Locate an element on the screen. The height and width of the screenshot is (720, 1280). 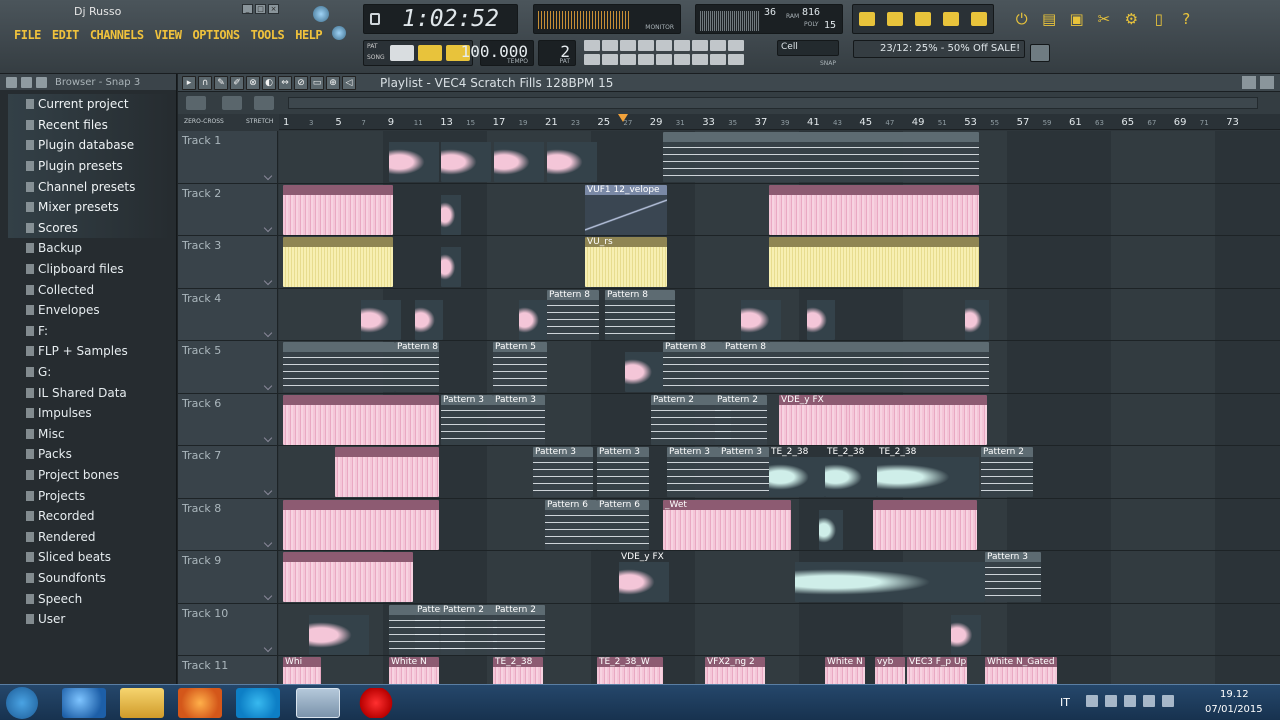
browser-item: Backup is located at coordinates (90, 248).